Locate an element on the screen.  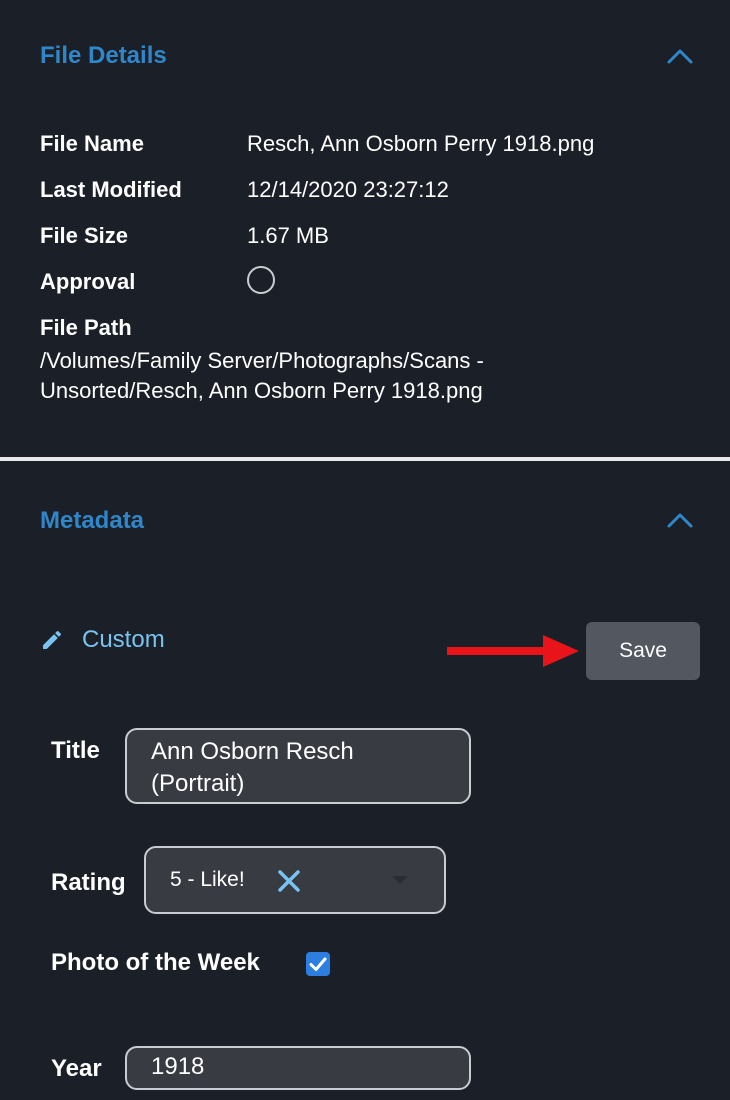
year-input: 1918 is located at coordinates (298, 1068).